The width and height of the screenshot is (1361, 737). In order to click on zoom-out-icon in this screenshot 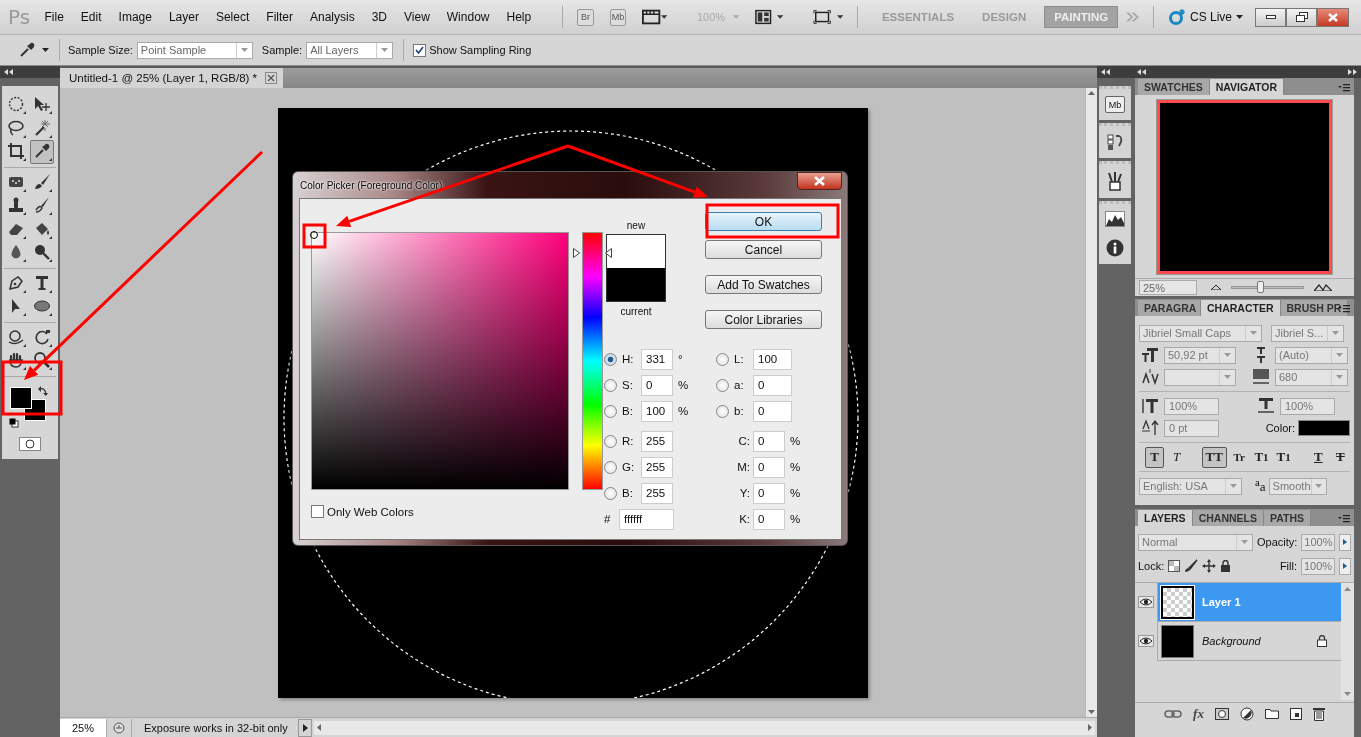, I will do `click(1216, 287)`.